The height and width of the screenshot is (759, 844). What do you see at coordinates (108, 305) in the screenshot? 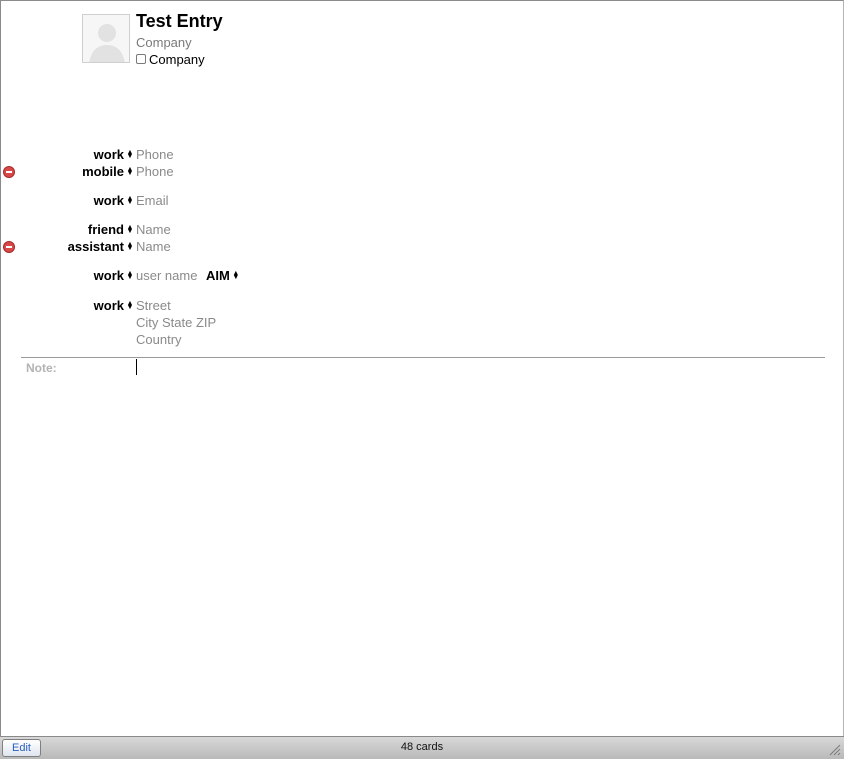
I see `address-label: work` at bounding box center [108, 305].